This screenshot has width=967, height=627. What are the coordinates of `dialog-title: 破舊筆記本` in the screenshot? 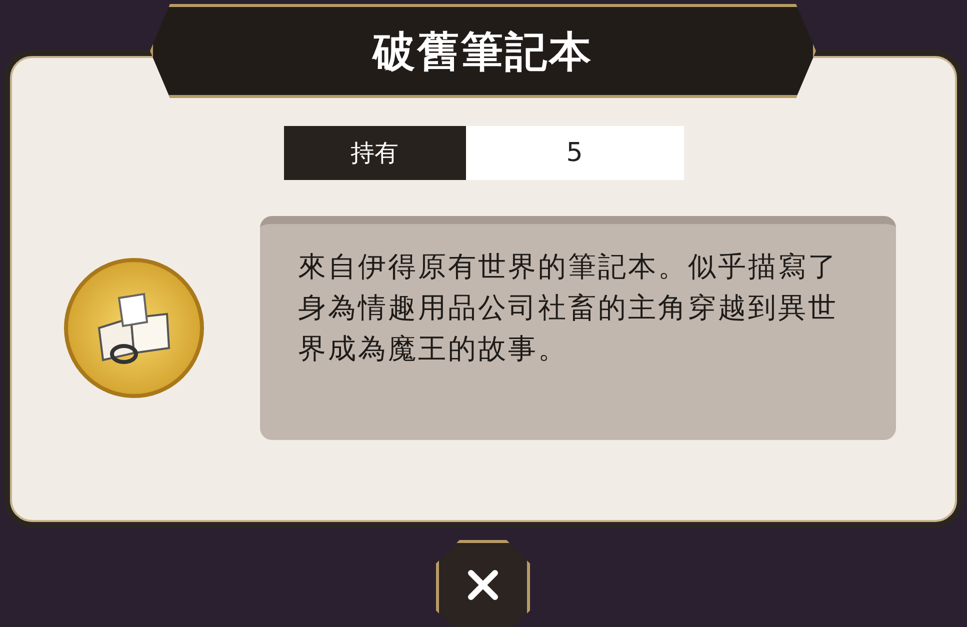 It's located at (483, 52).